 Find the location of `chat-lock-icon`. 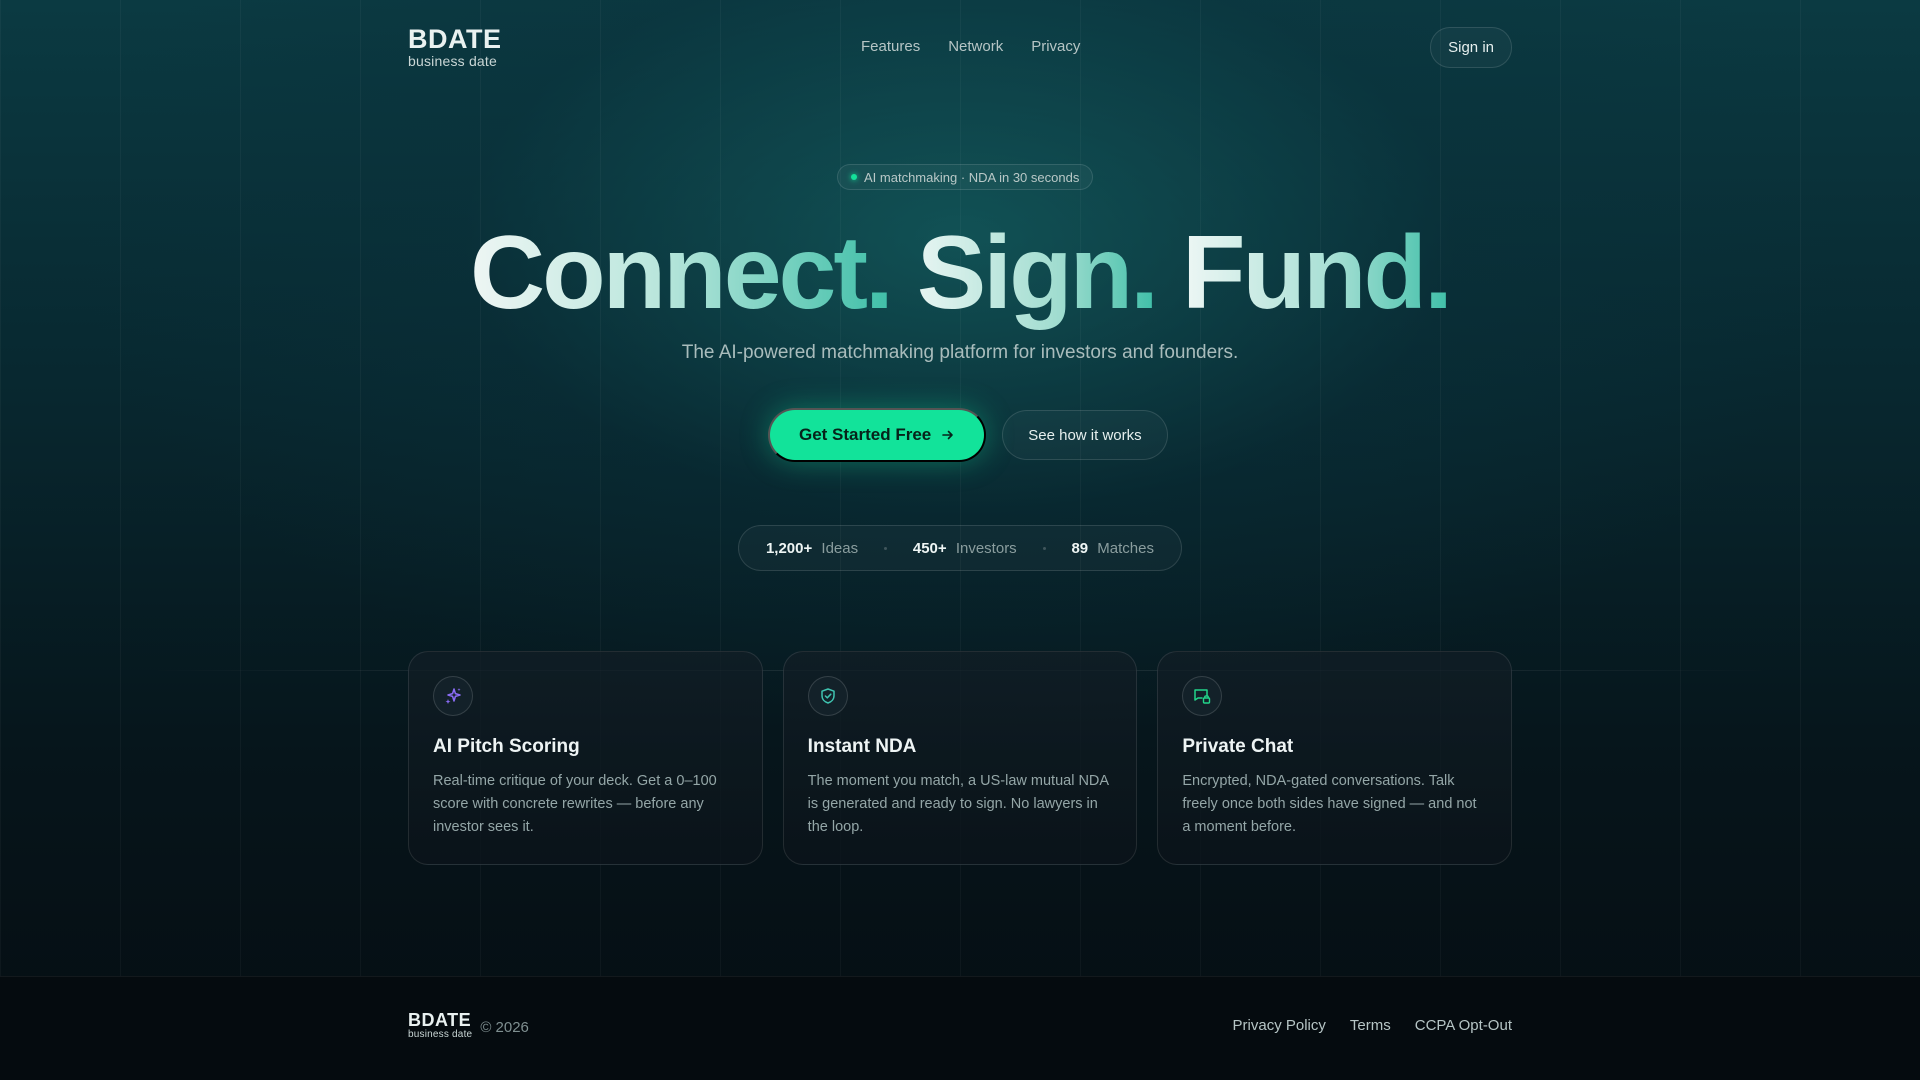

chat-lock-icon is located at coordinates (1202, 696).